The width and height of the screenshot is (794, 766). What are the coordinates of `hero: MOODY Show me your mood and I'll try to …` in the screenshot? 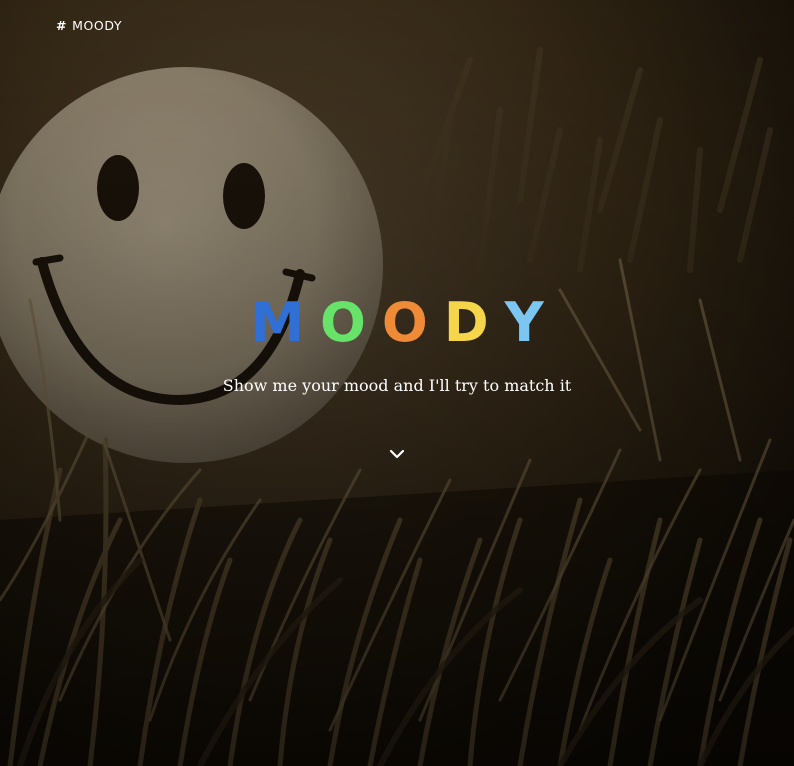 It's located at (397, 342).